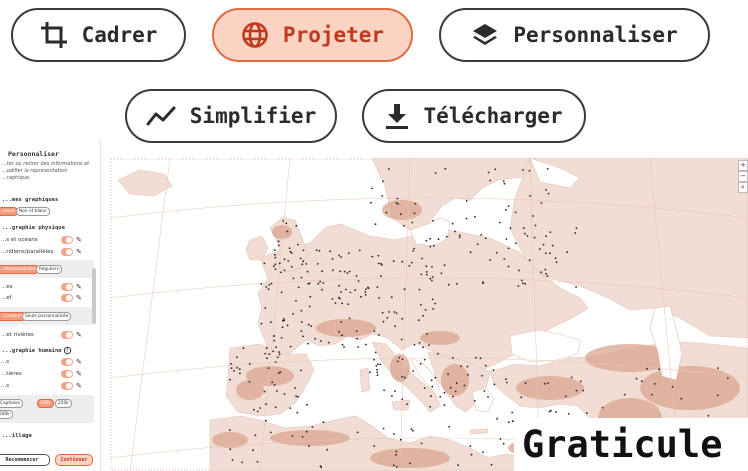 This screenshot has height=471, width=748. I want to click on simplifier-label: Simplifier, so click(253, 116).